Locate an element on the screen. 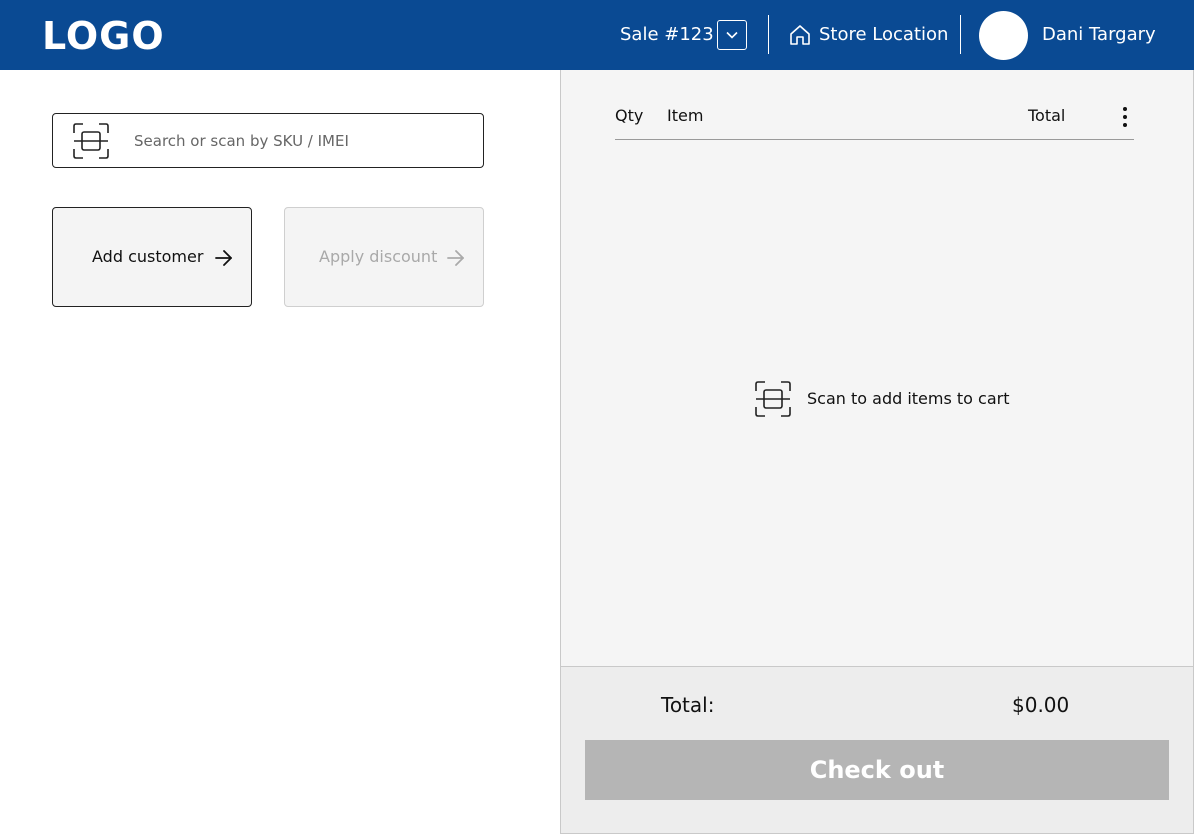 The image size is (1194, 834). add-customer-button: Add customer is located at coordinates (152, 257).